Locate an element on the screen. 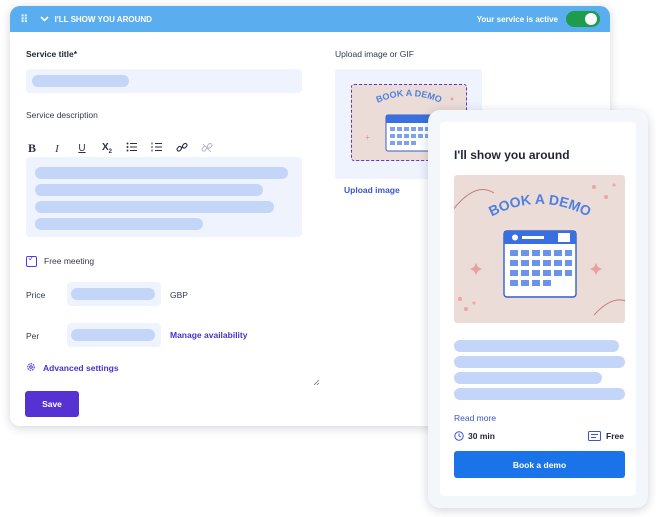  upload-image-caption: BOOK A DEMO is located at coordinates (409, 96).